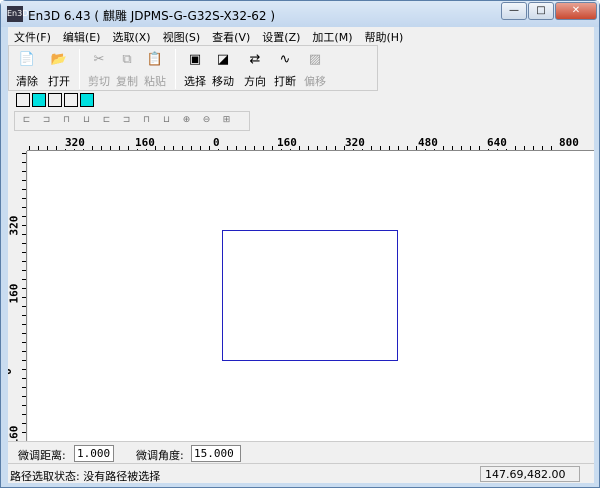 Image resolution: width=600 pixels, height=488 pixels. What do you see at coordinates (99, 69) in the screenshot?
I see `cut-button: ✂ 剪切` at bounding box center [99, 69].